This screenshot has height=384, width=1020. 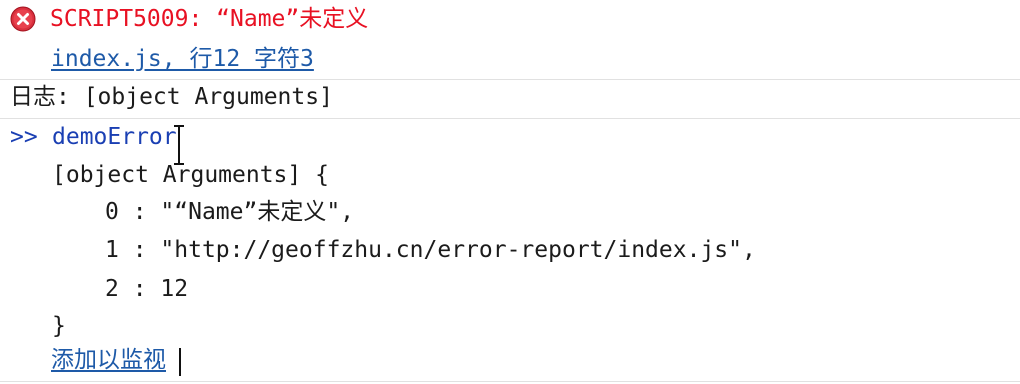 What do you see at coordinates (23, 19) in the screenshot?
I see `error-icon` at bounding box center [23, 19].